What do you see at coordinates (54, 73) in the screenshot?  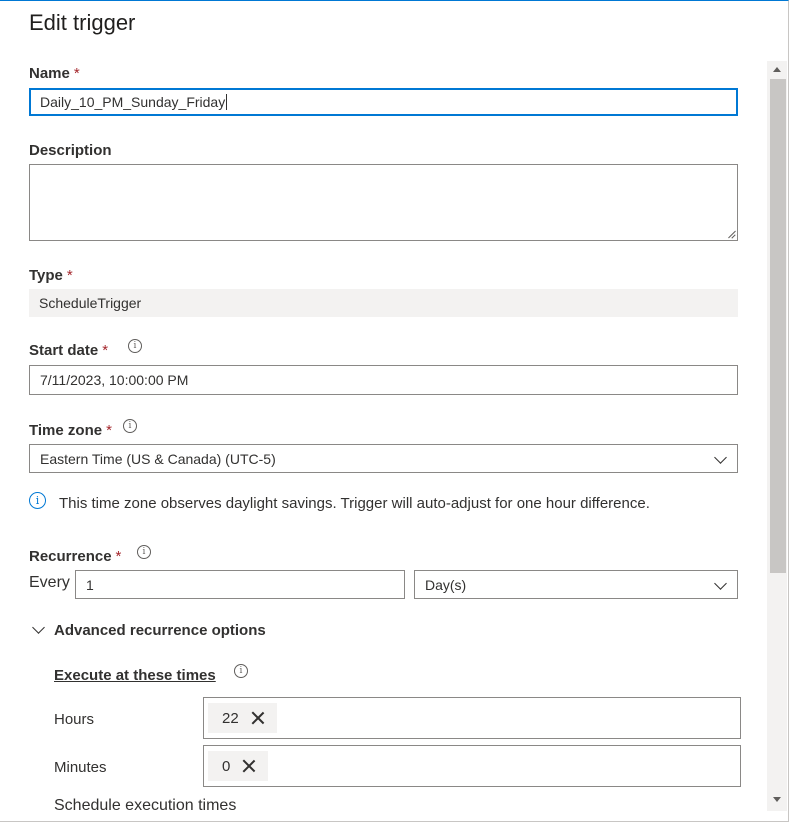 I see `name-label: Name *` at bounding box center [54, 73].